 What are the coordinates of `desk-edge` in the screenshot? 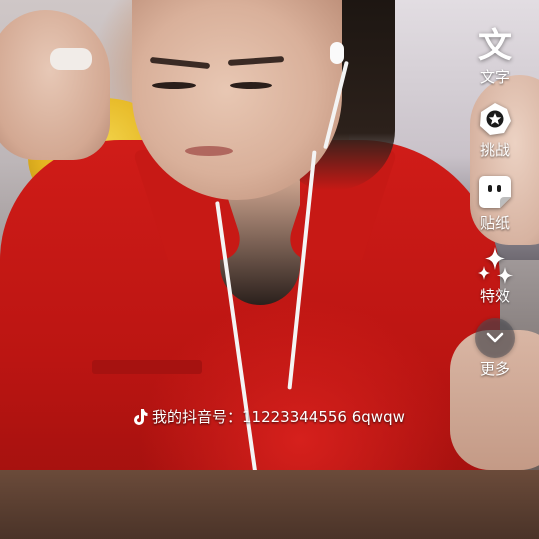 It's located at (269, 504).